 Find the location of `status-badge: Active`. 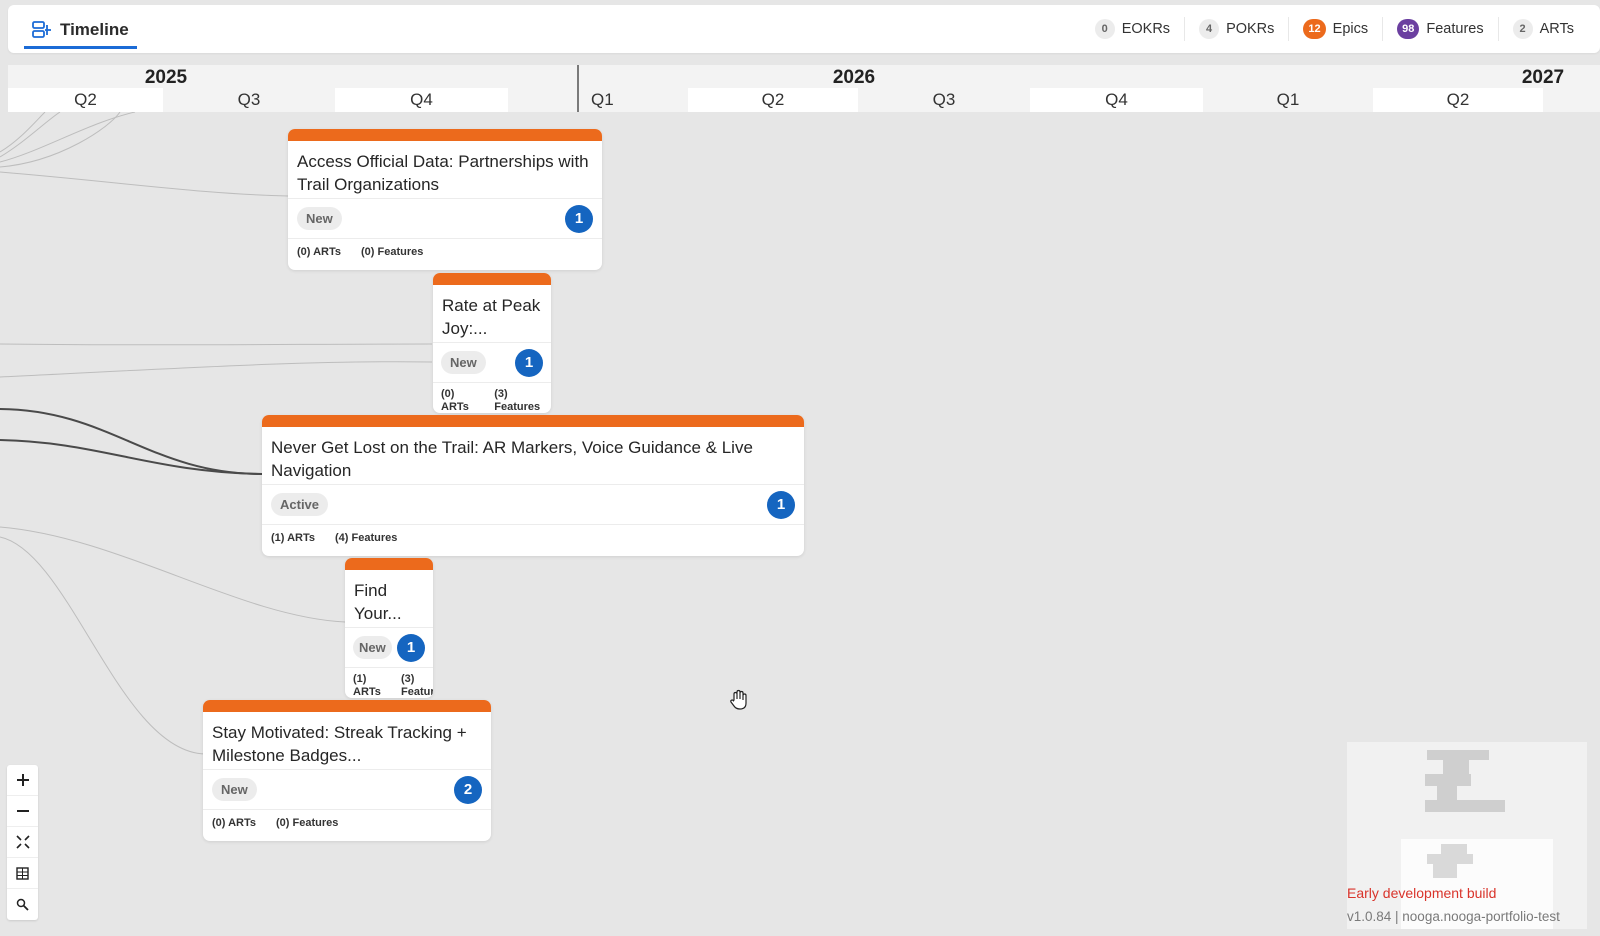

status-badge: Active is located at coordinates (300, 504).